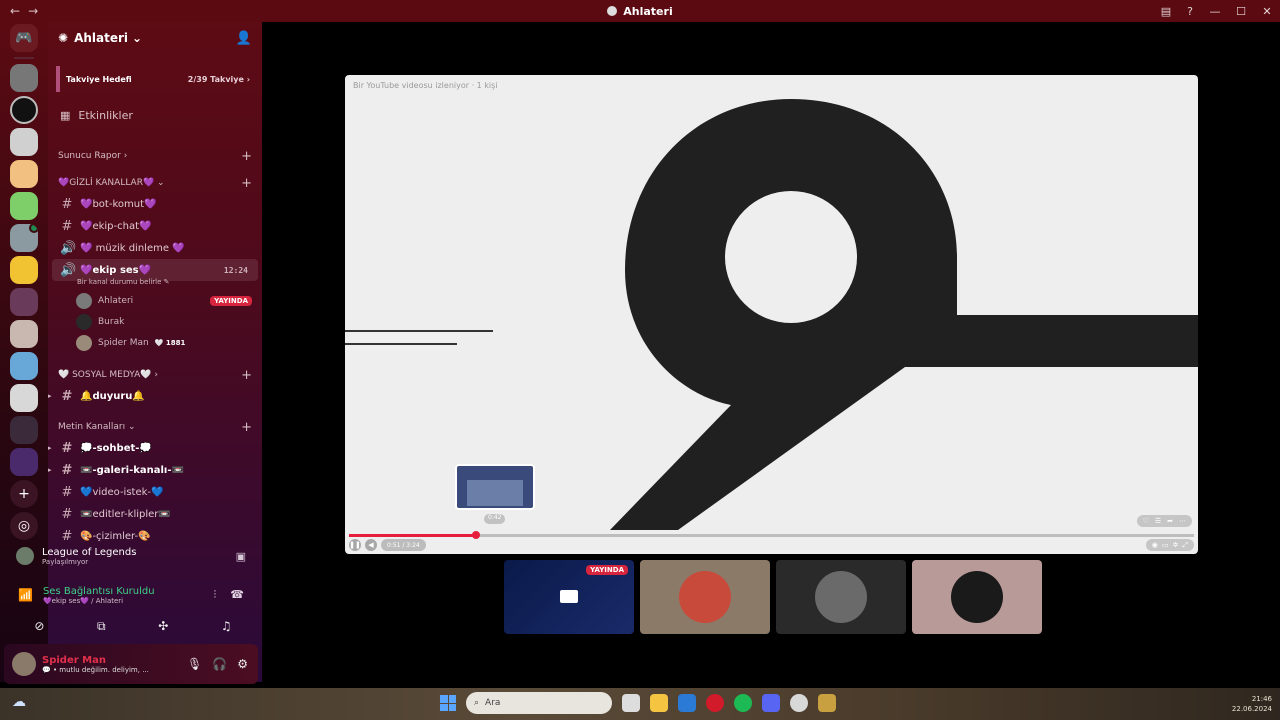  What do you see at coordinates (715, 703) in the screenshot?
I see `opera-icon` at bounding box center [715, 703].